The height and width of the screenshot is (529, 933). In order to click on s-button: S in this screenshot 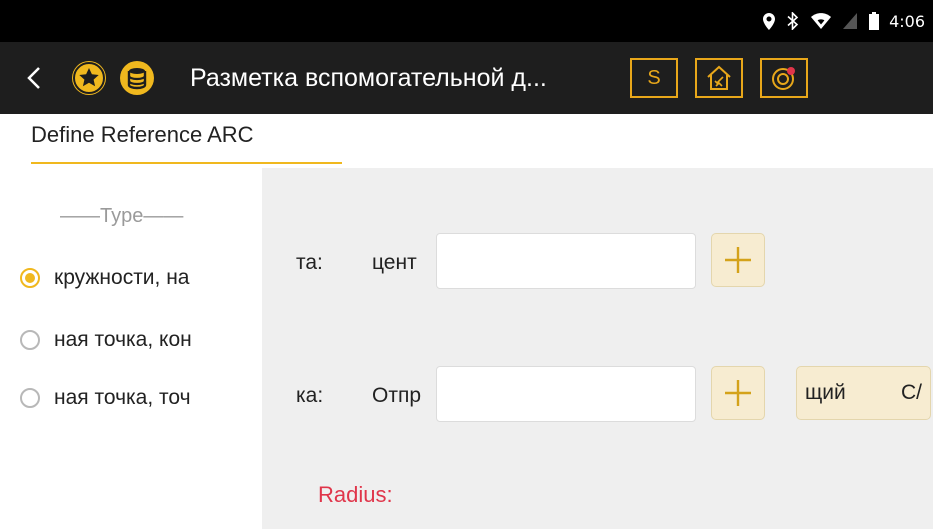, I will do `click(654, 78)`.